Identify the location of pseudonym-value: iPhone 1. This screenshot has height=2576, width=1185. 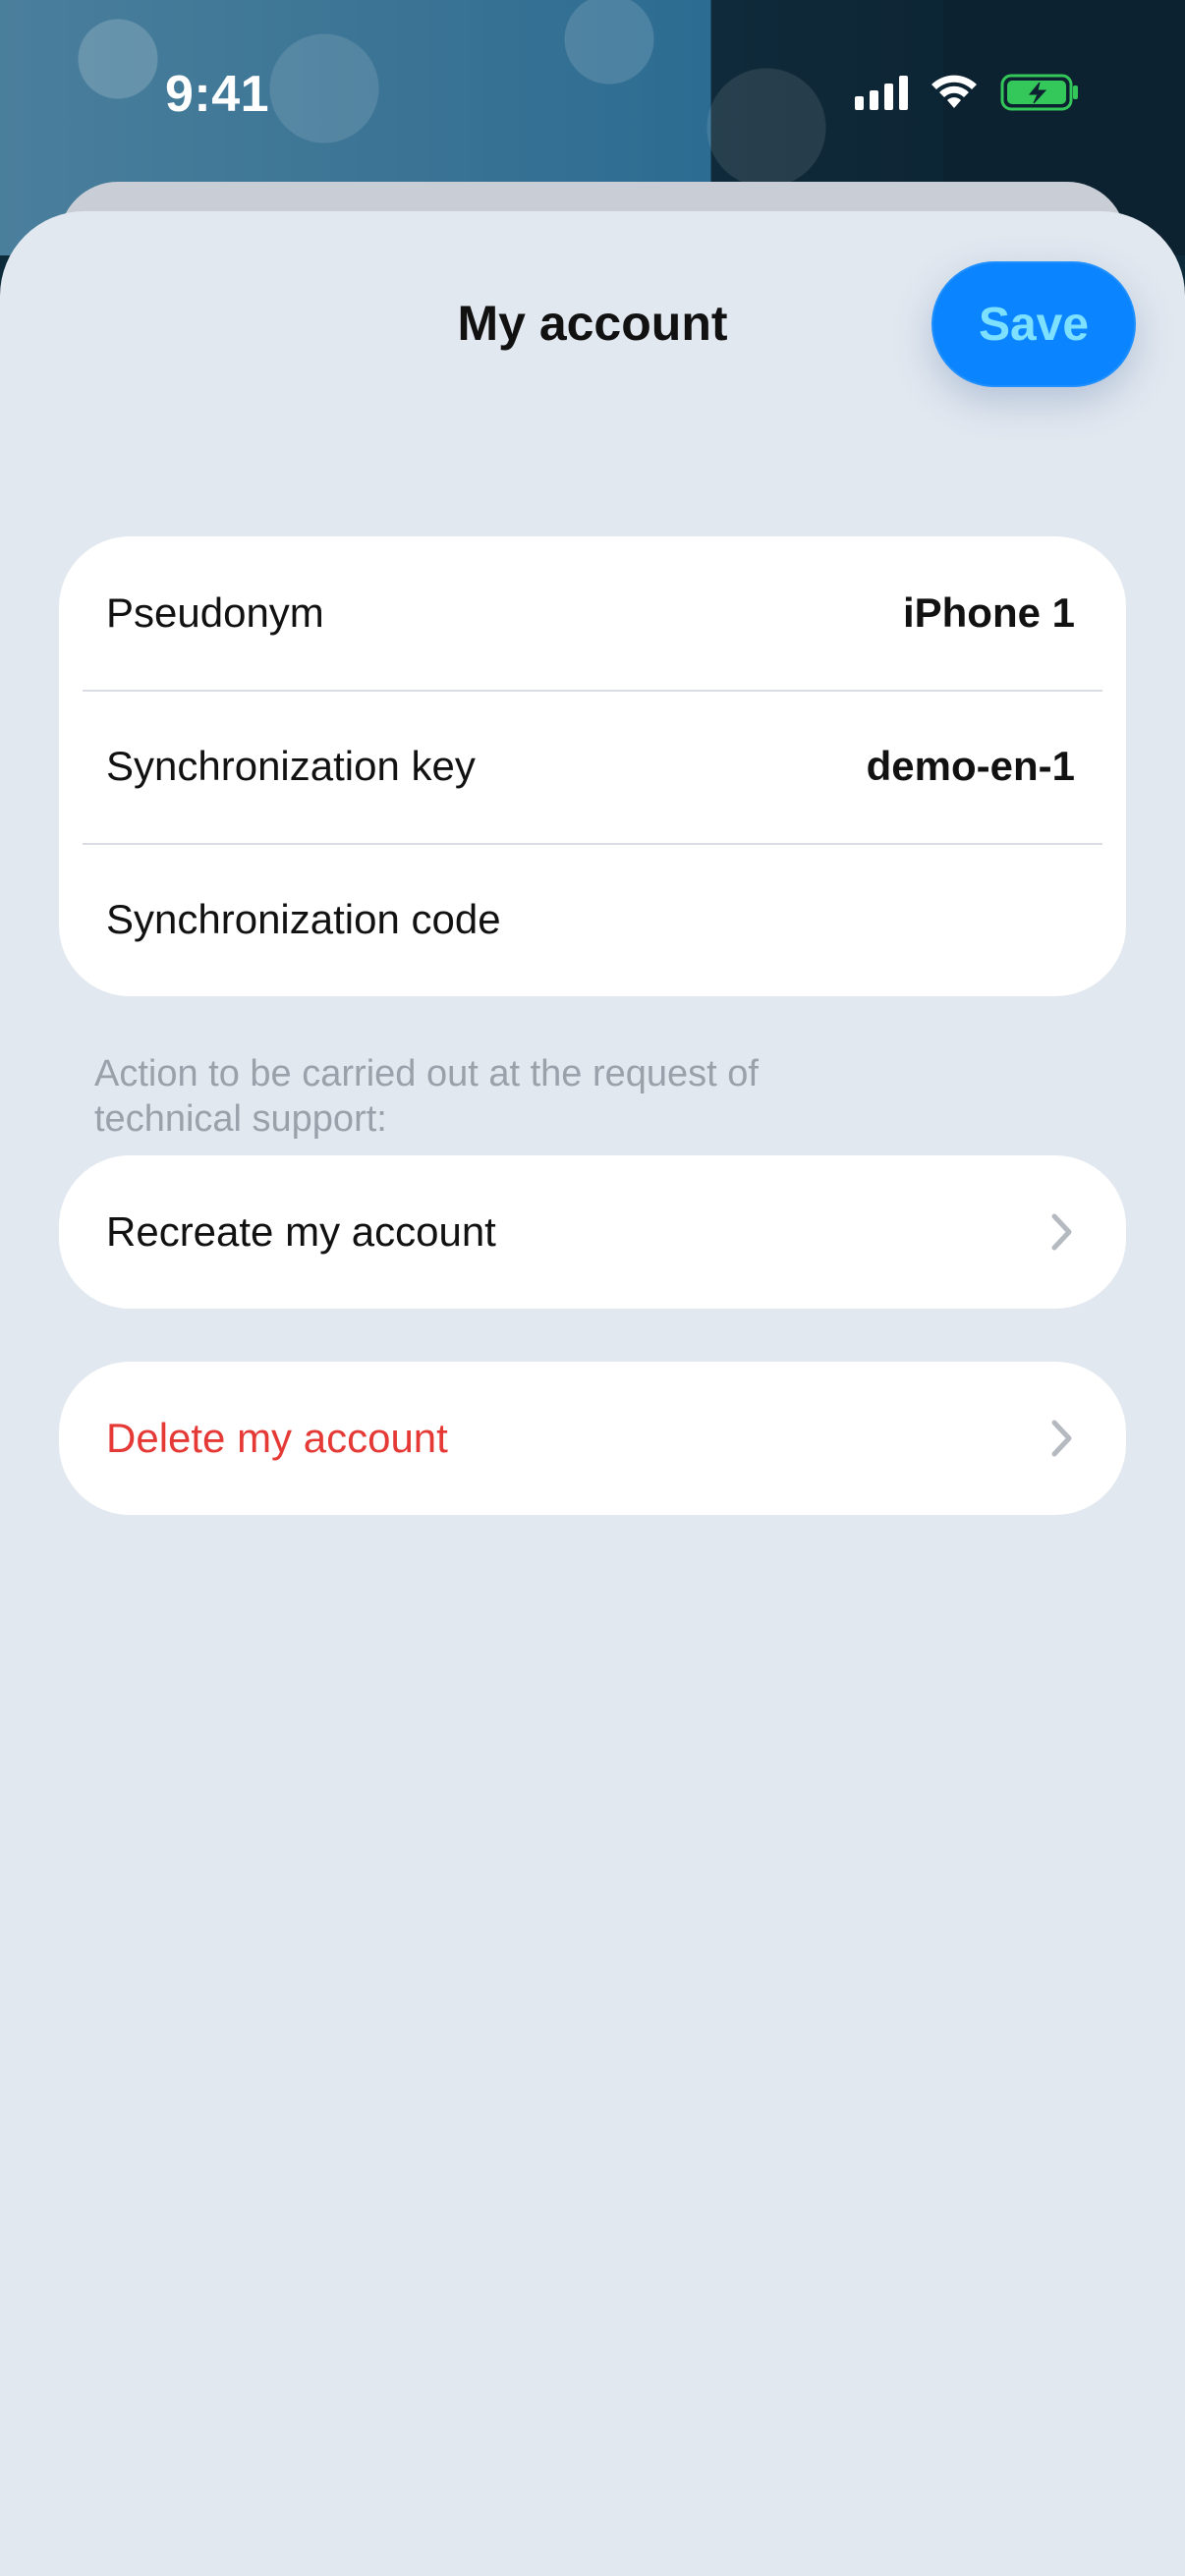
(989, 612).